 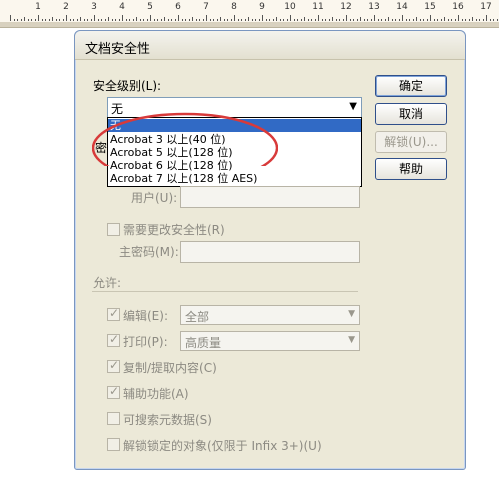 I want to click on copy-extract-checkbox: ✓, so click(x=113, y=365).